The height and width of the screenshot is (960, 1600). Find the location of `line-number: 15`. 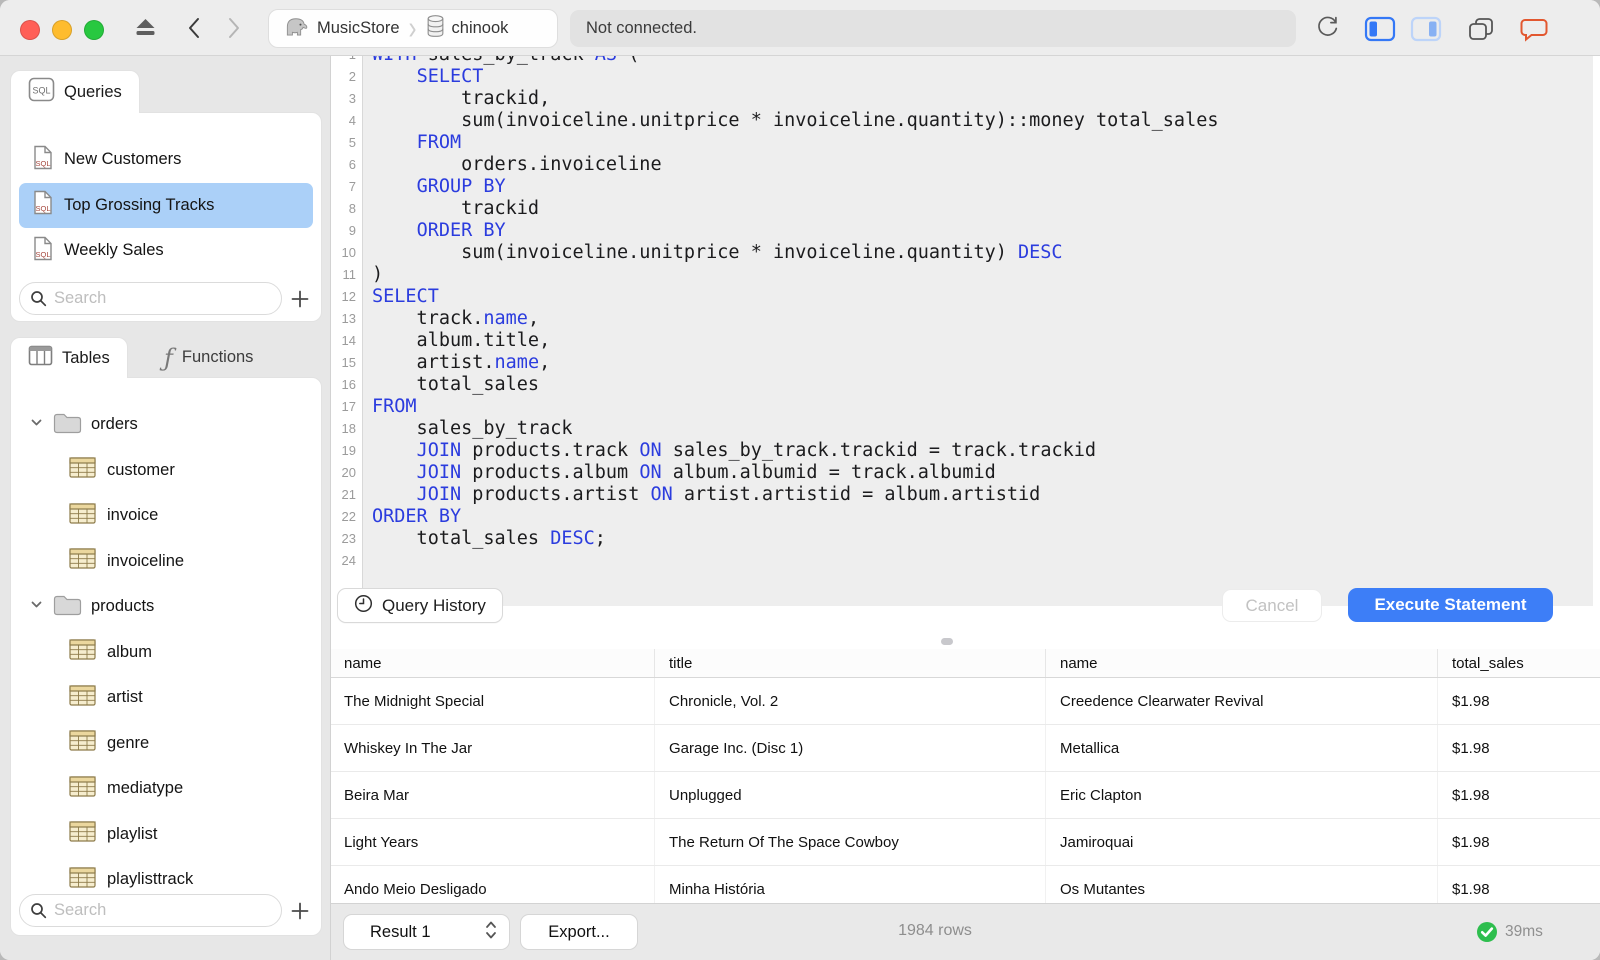

line-number: 15 is located at coordinates (348, 362).